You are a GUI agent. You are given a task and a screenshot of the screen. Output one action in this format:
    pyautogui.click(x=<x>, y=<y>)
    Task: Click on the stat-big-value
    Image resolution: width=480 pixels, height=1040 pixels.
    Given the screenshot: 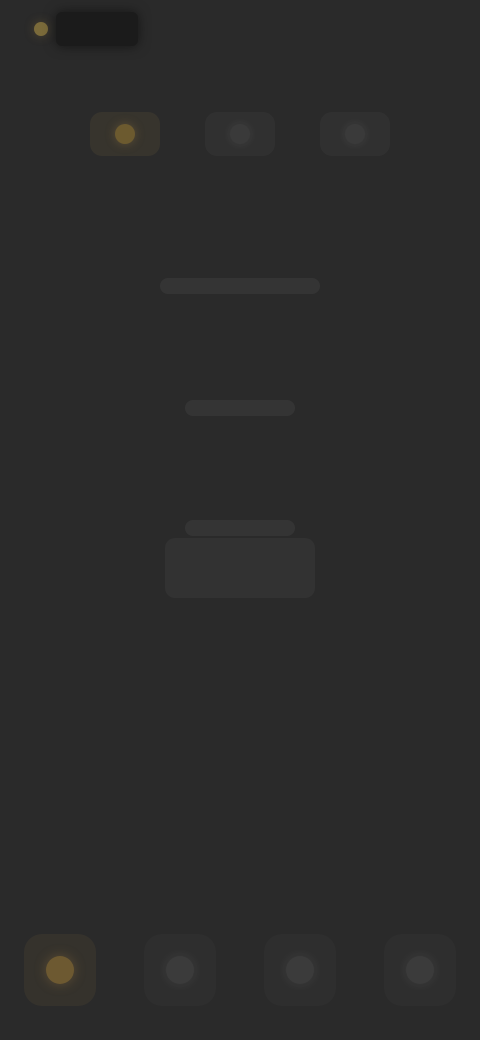 What is the action you would take?
    pyautogui.click(x=240, y=568)
    